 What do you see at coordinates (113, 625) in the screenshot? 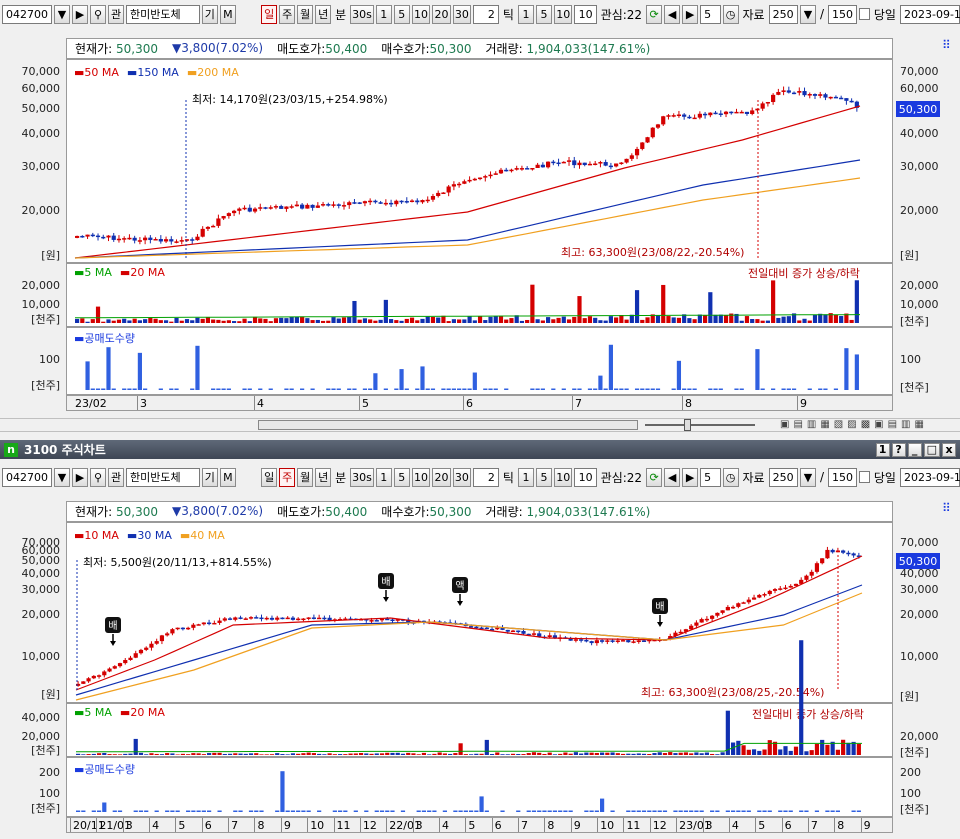
I see `event-marker: 배` at bounding box center [113, 625].